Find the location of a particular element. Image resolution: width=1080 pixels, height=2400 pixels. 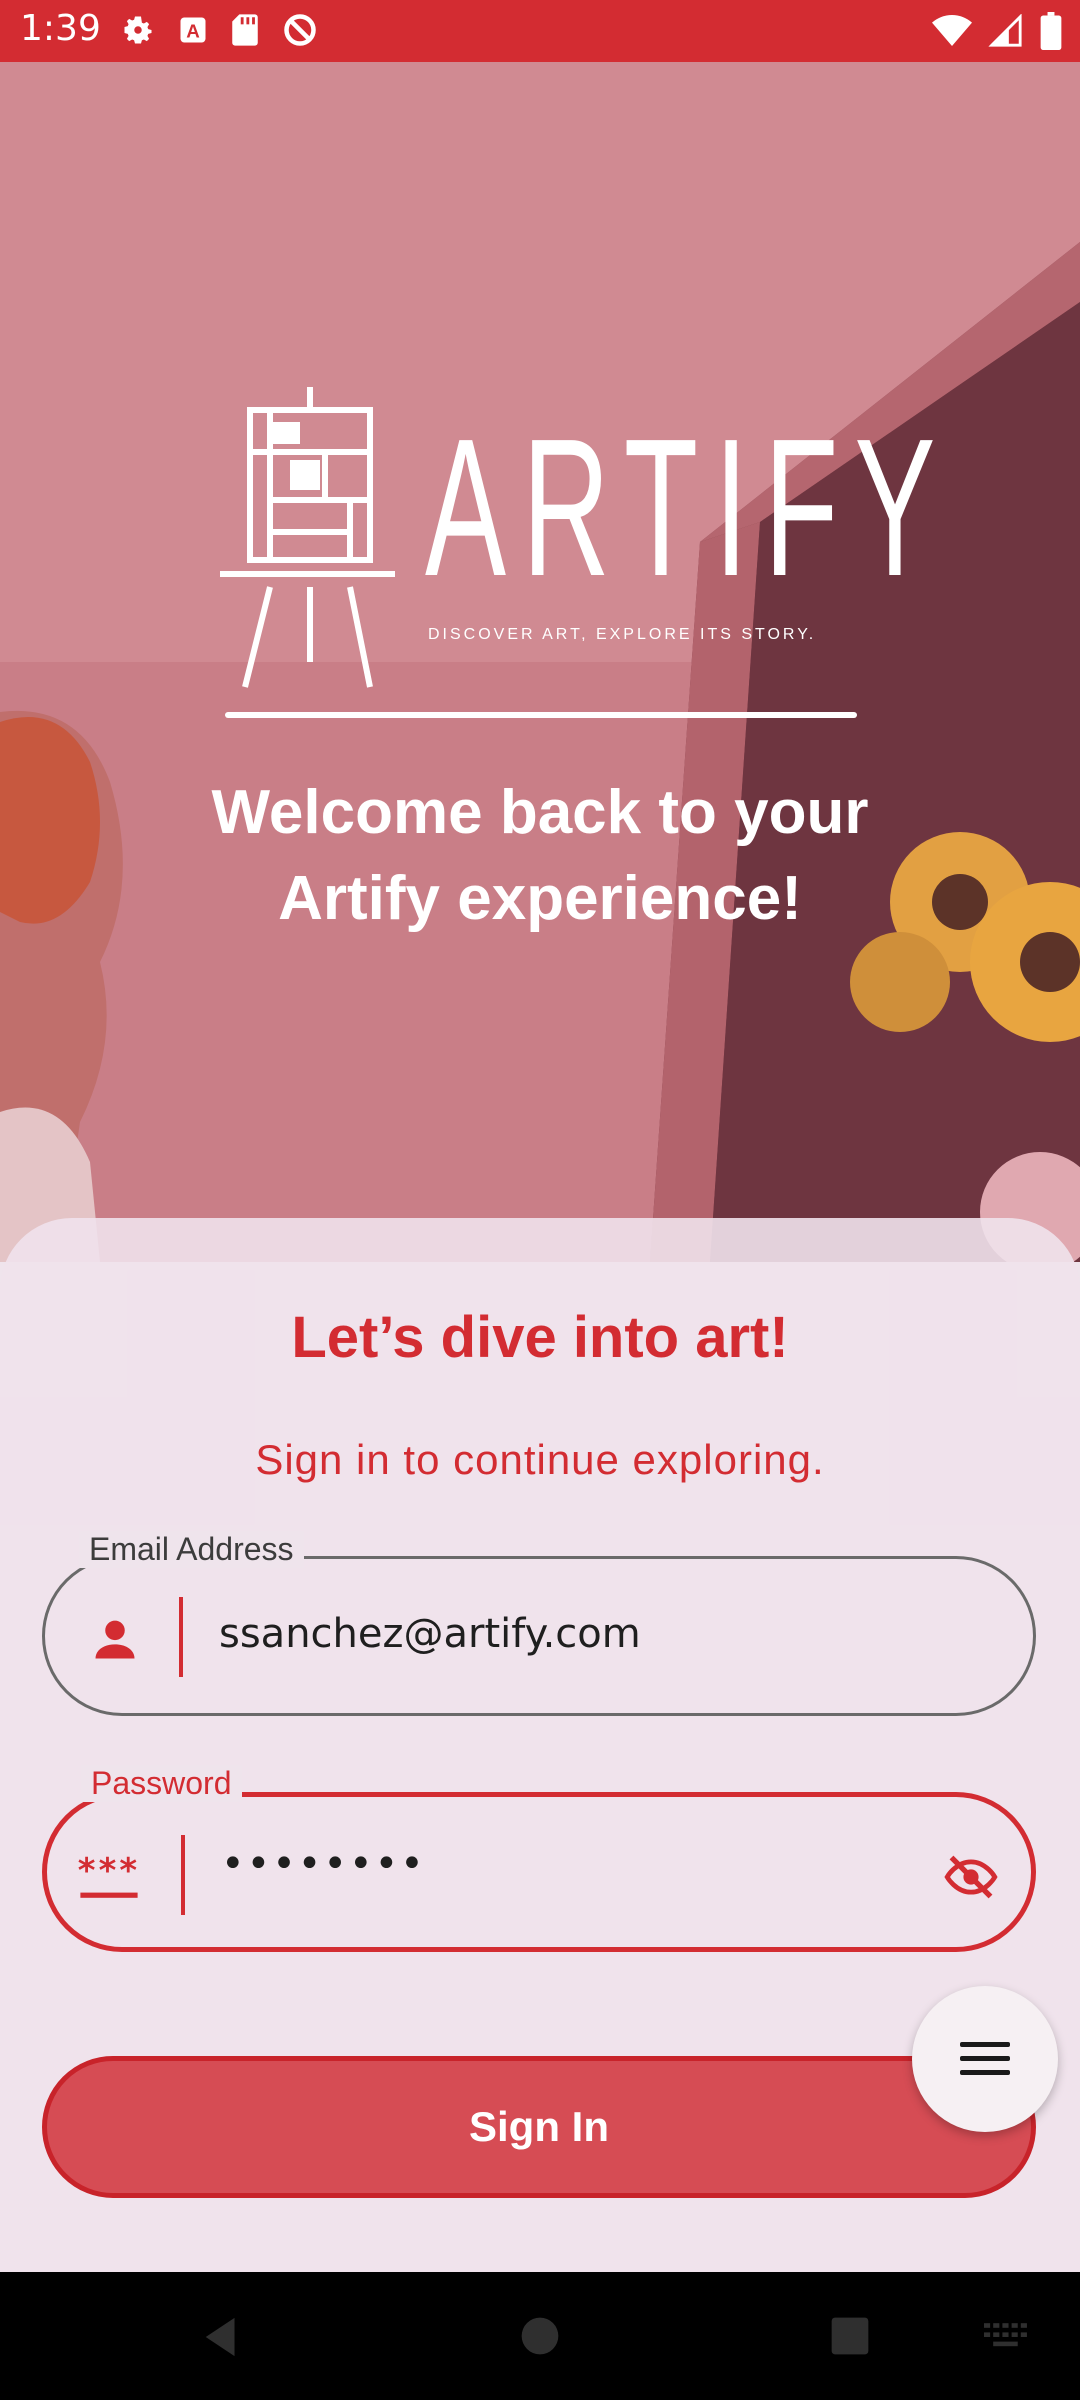

email-label: Email Address is located at coordinates (191, 1549).